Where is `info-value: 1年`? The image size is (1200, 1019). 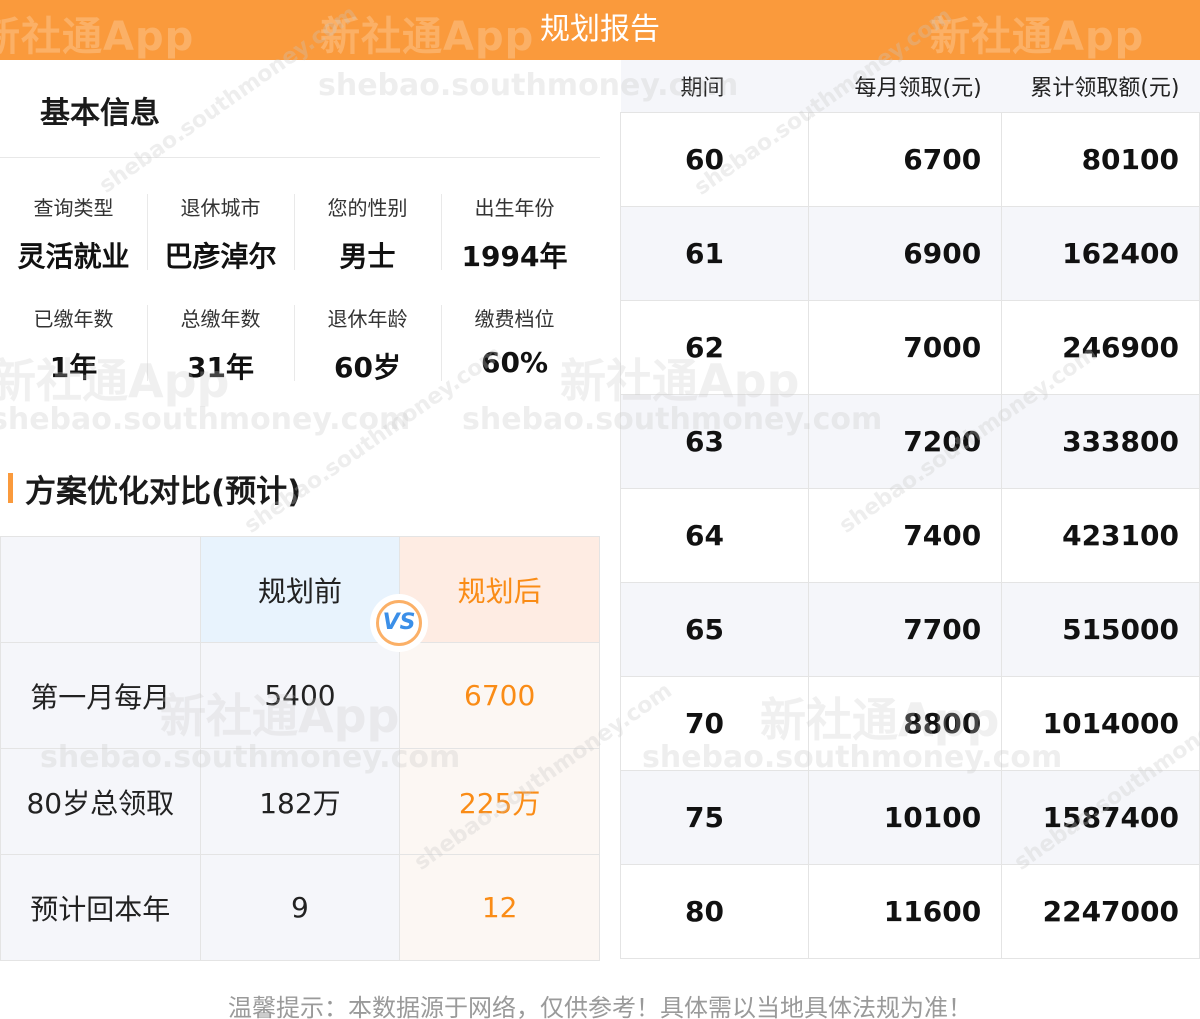 info-value: 1年 is located at coordinates (73, 367).